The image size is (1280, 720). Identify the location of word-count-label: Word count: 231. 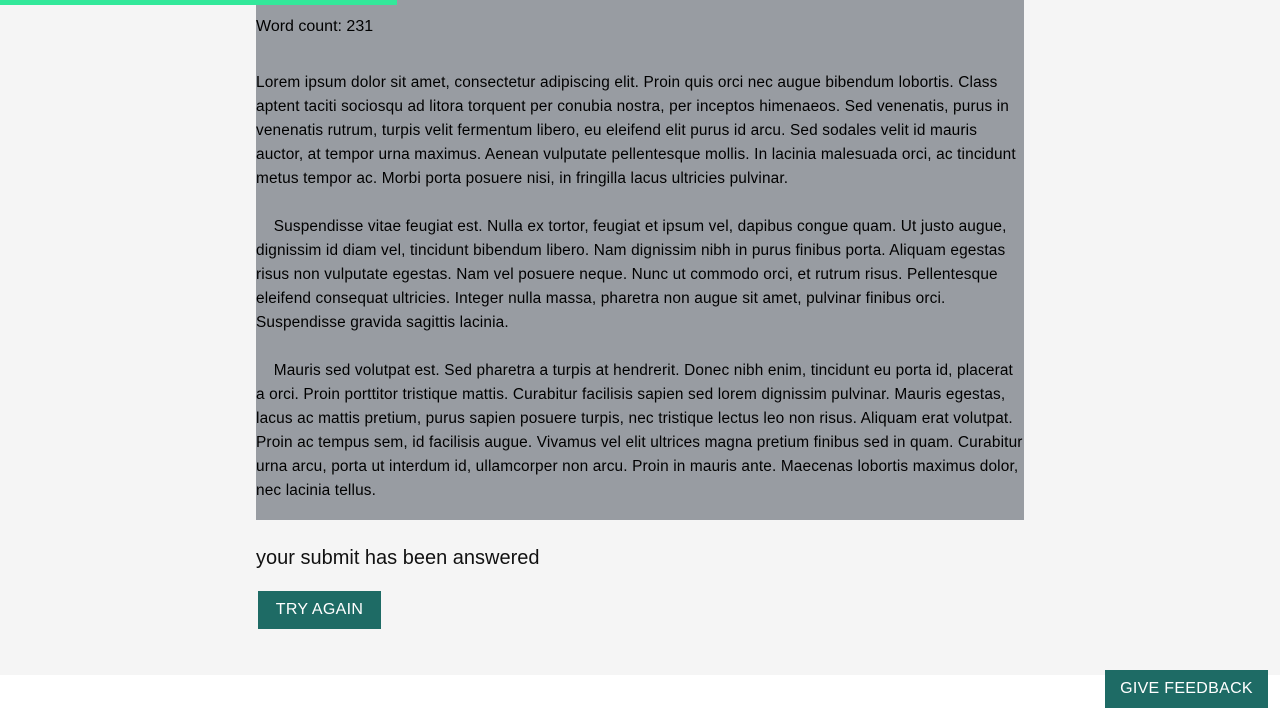
(315, 26).